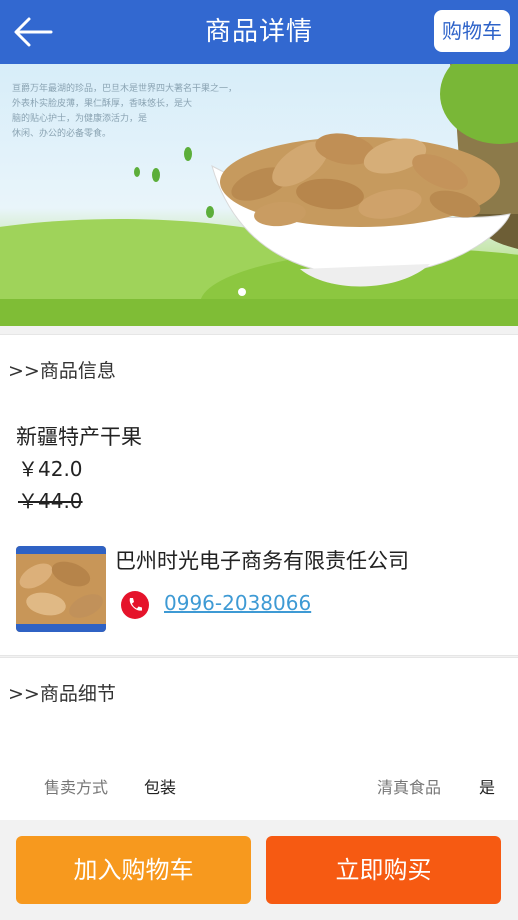 This screenshot has width=518, height=920. What do you see at coordinates (133, 870) in the screenshot?
I see `add-to-cart-button: 加入购物车` at bounding box center [133, 870].